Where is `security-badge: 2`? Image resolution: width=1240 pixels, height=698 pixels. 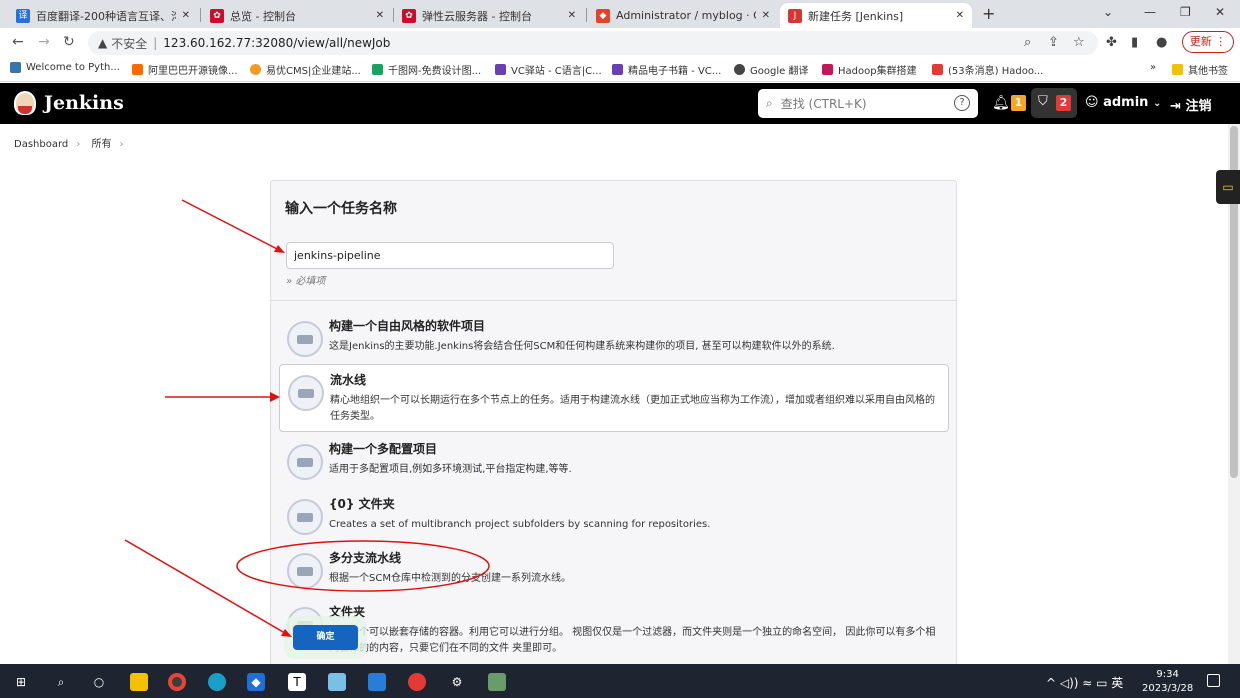 security-badge: 2 is located at coordinates (1063, 103).